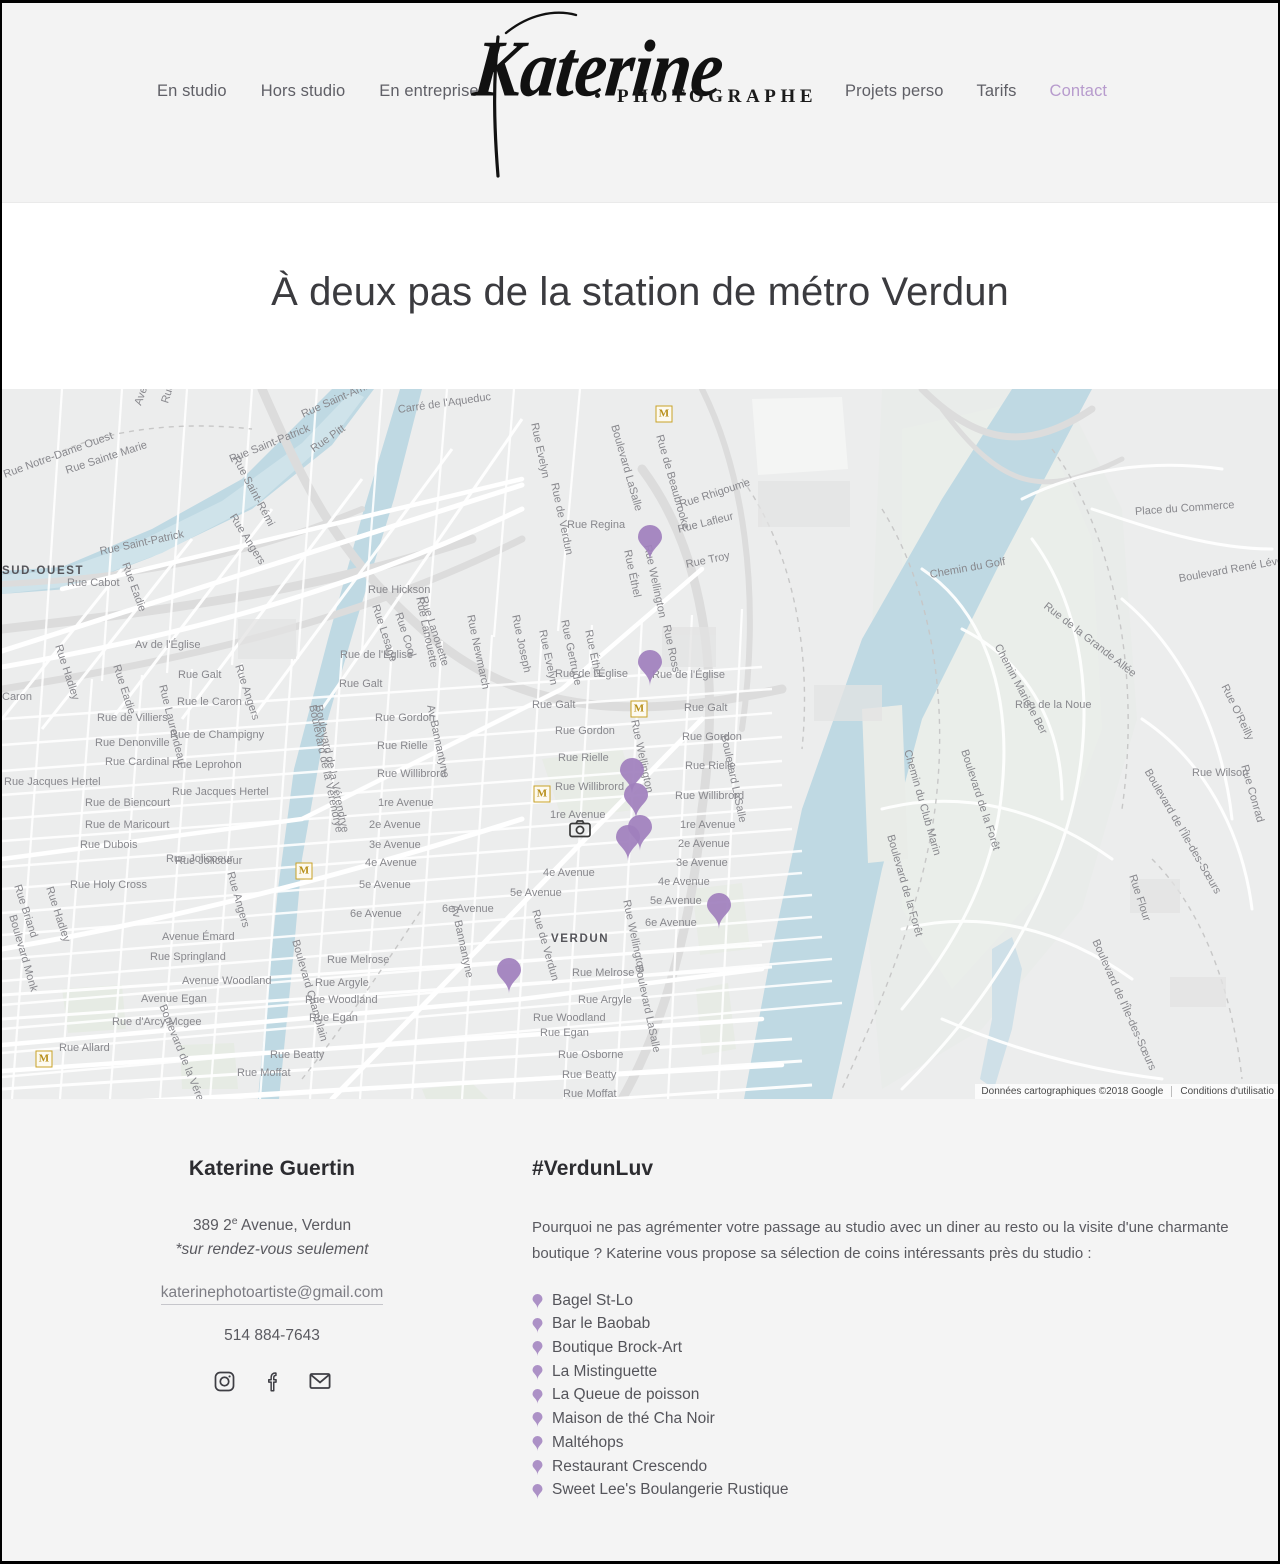 Image resolution: width=1280 pixels, height=1564 pixels. Describe the element at coordinates (889, 1372) in the screenshot. I see `place-list-item: La Mistinguette` at that location.